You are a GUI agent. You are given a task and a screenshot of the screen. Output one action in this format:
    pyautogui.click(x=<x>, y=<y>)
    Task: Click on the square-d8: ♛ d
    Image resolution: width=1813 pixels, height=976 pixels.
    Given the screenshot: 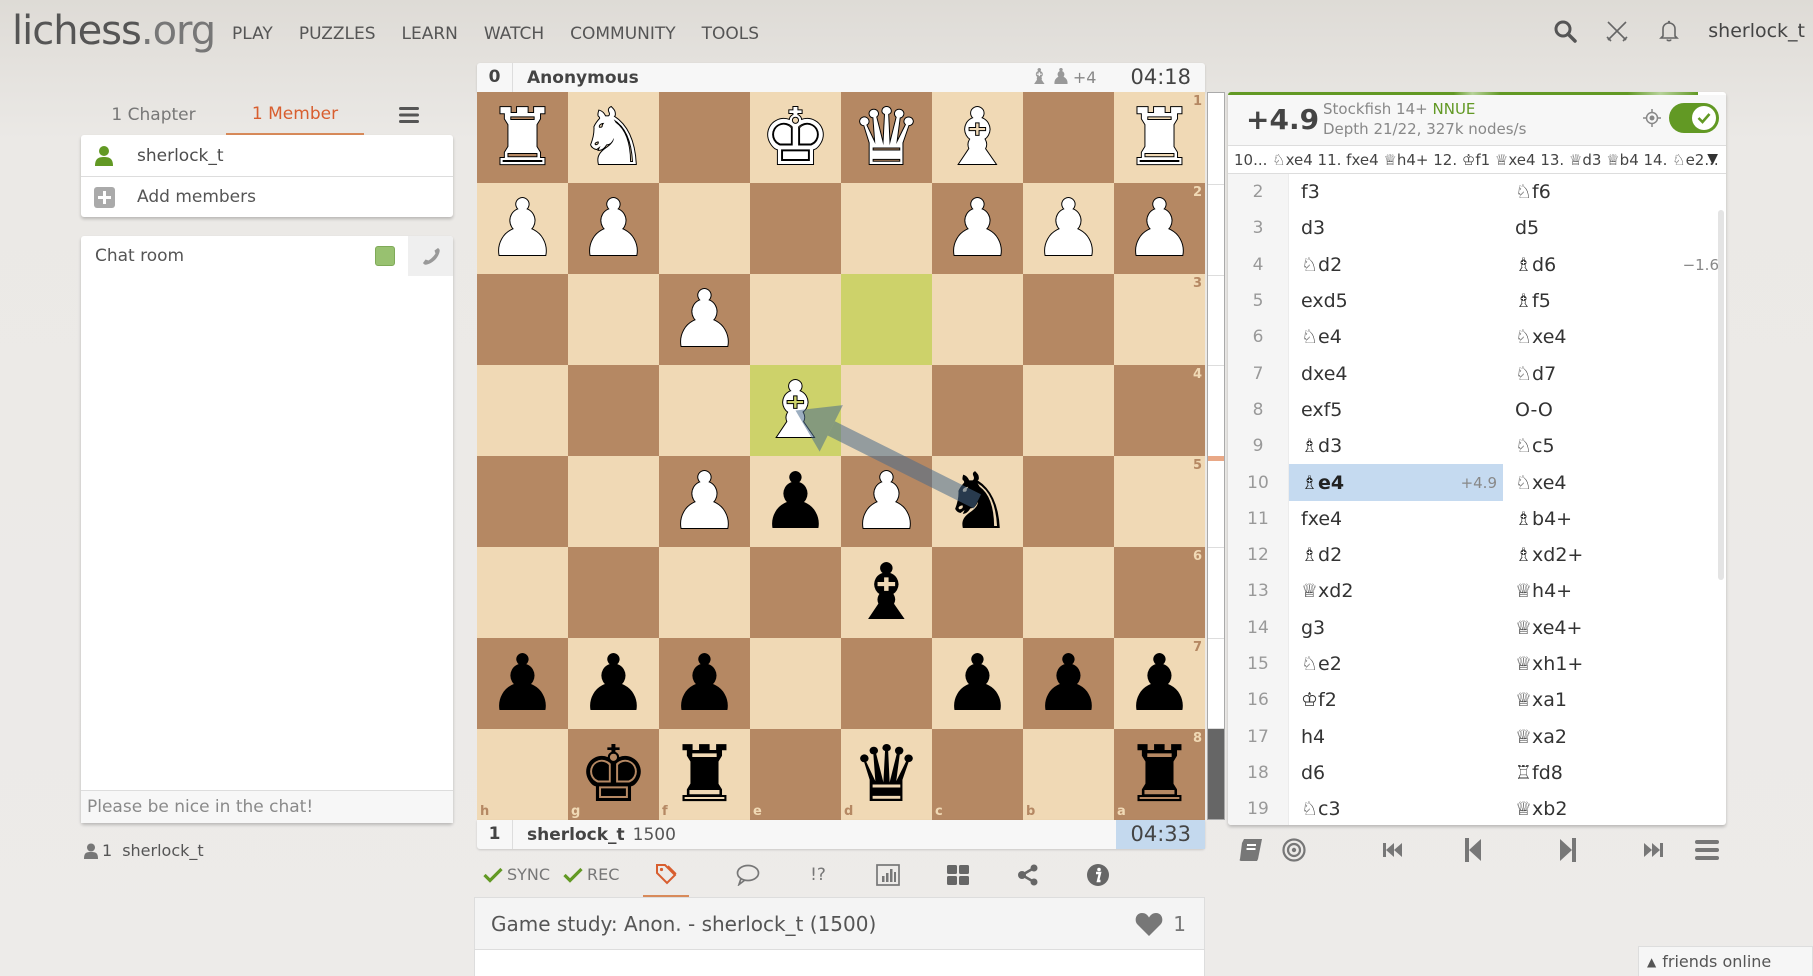 What is the action you would take?
    pyautogui.click(x=886, y=774)
    